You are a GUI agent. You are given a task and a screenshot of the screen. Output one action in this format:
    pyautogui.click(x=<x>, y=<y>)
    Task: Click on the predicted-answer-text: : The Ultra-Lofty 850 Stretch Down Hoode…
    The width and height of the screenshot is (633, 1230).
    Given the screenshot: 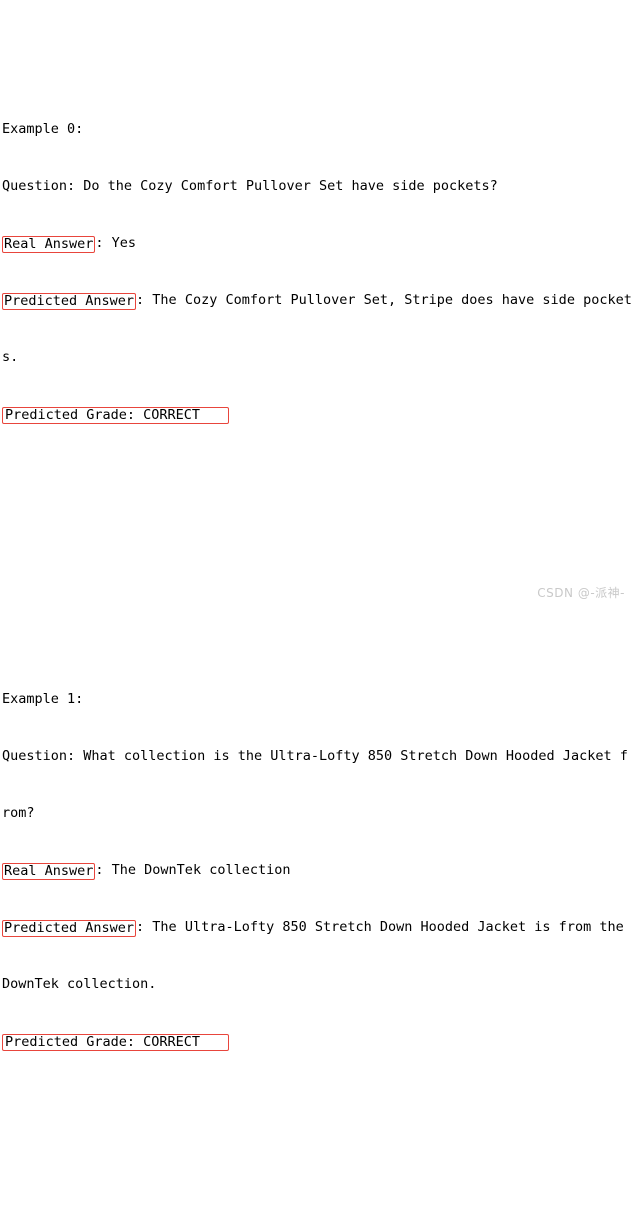 What is the action you would take?
    pyautogui.click(x=380, y=927)
    